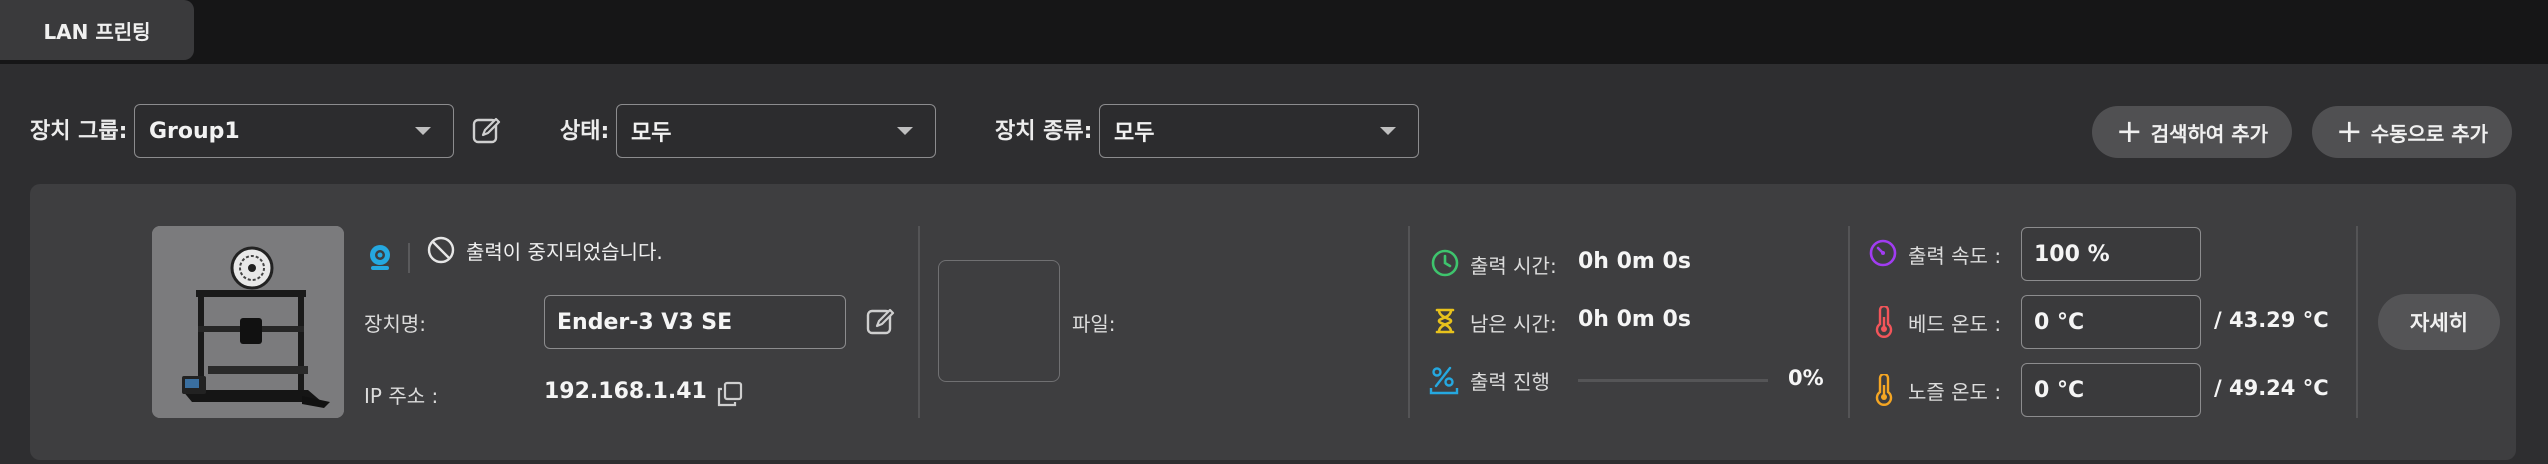 The width and height of the screenshot is (2548, 464). What do you see at coordinates (1445, 321) in the screenshot?
I see `hourglass-icon` at bounding box center [1445, 321].